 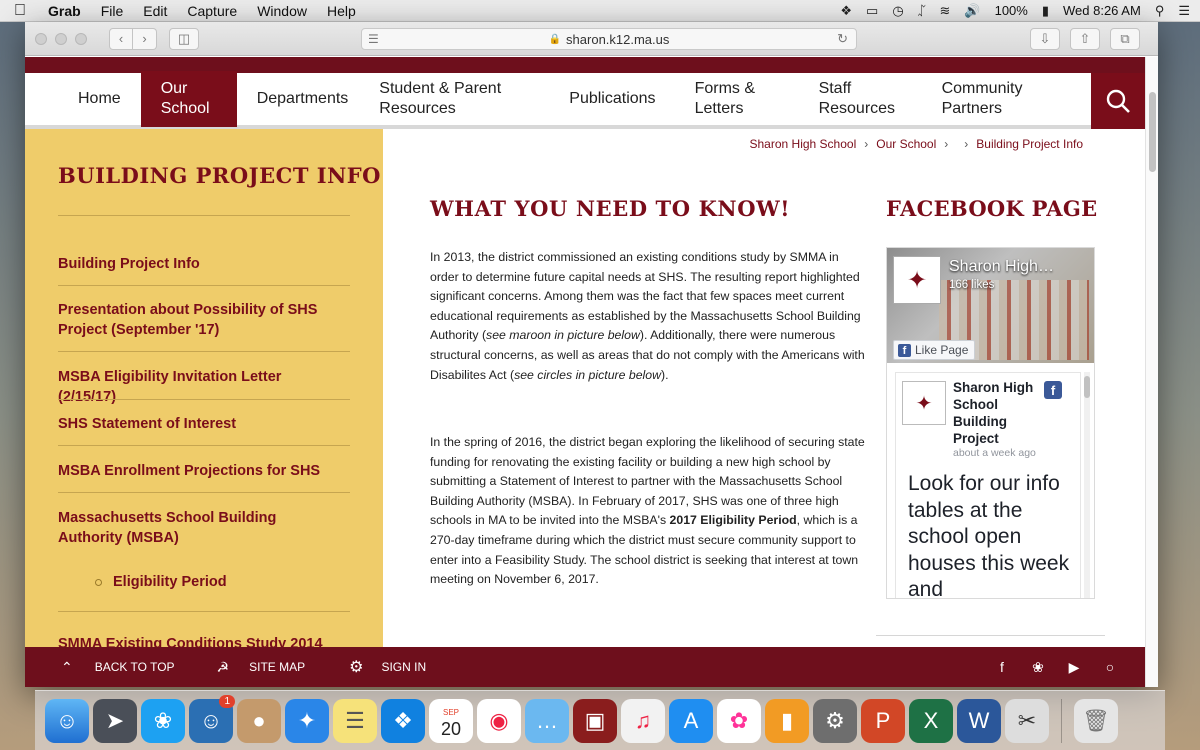 I want to click on notes-icon: ☰, so click(x=355, y=720).